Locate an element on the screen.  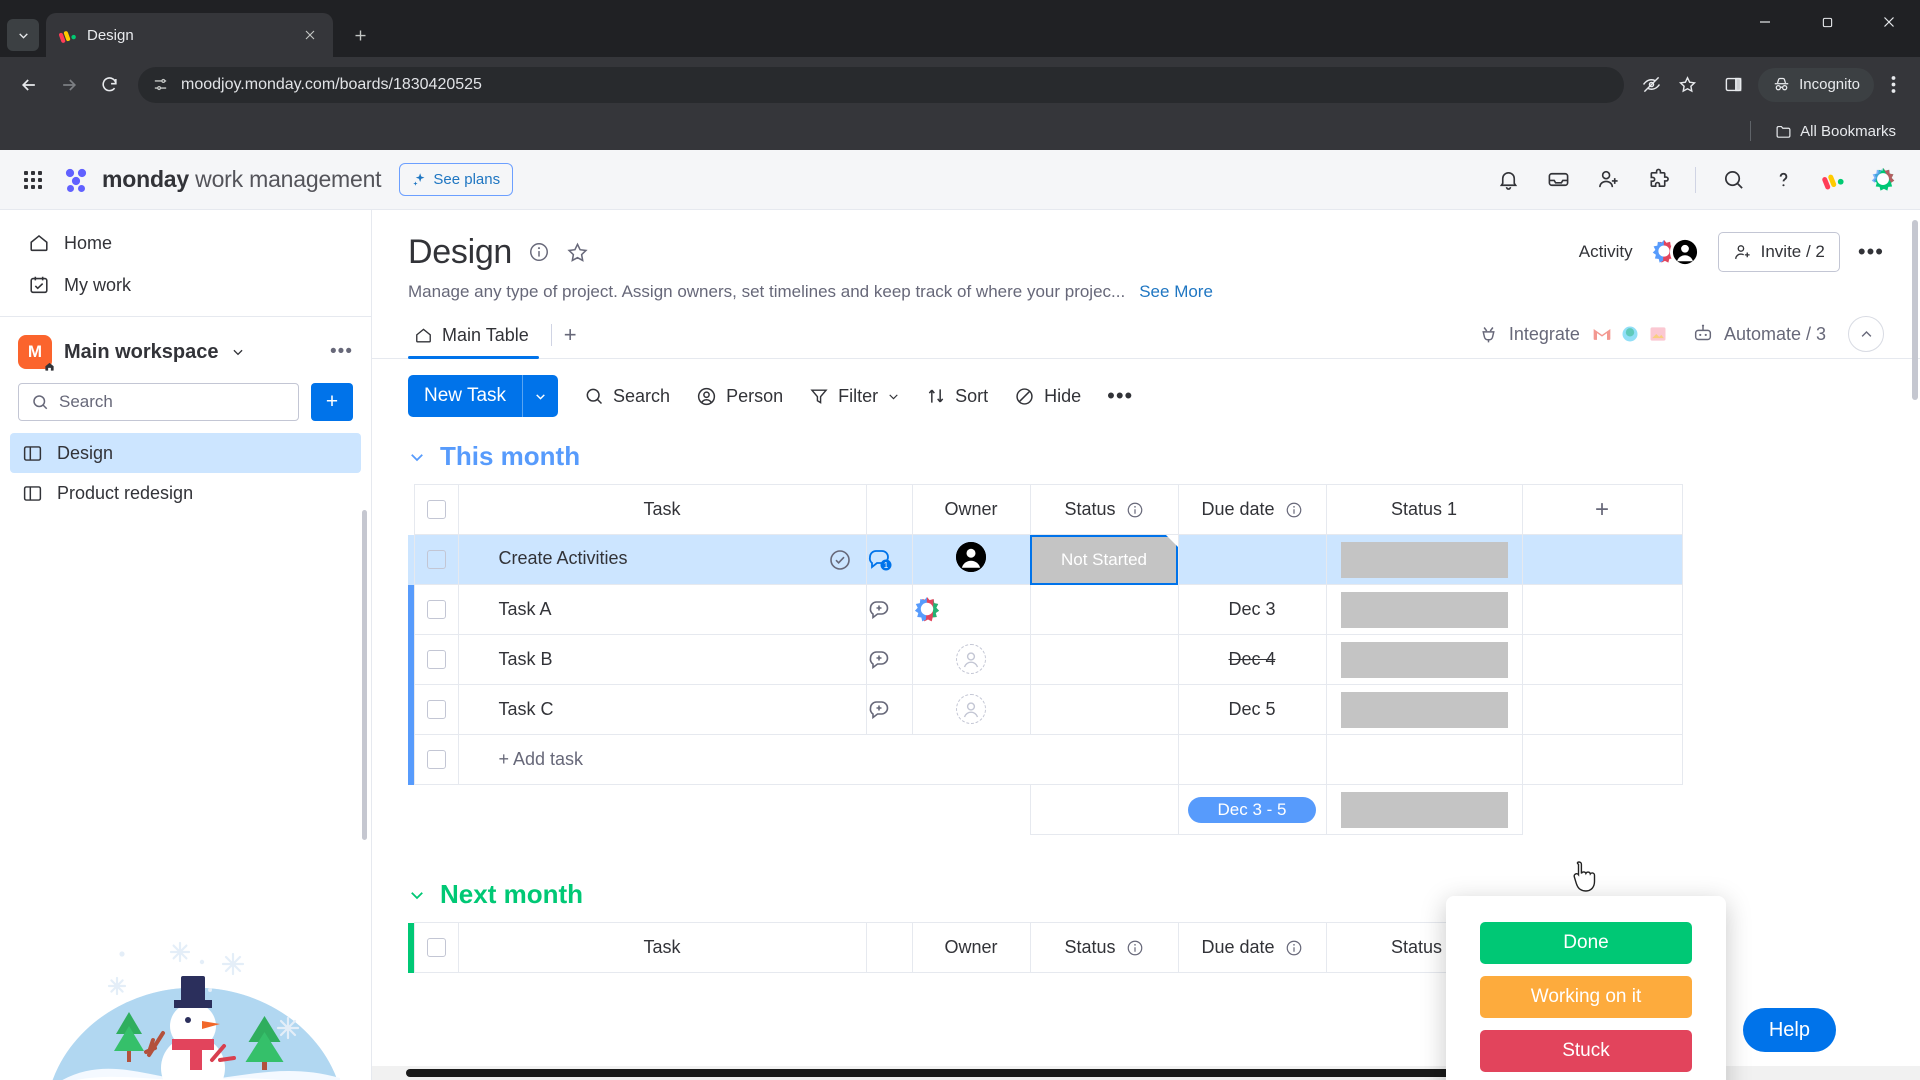
favorite-star-icon is located at coordinates (577, 252).